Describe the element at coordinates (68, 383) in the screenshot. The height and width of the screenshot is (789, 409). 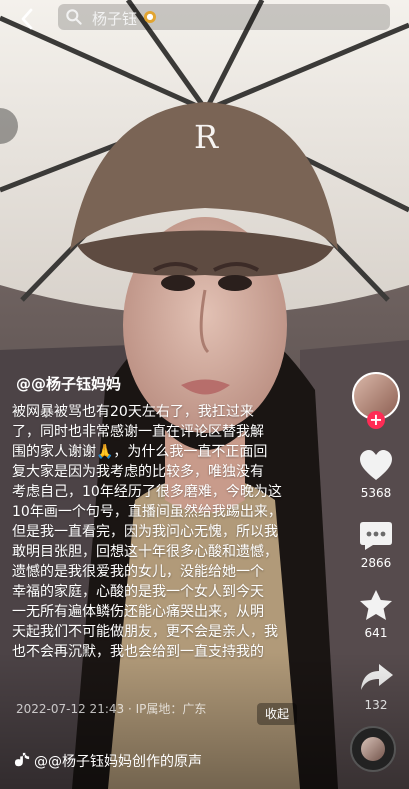
I see `author-handle: @@杨子钰妈妈` at that location.